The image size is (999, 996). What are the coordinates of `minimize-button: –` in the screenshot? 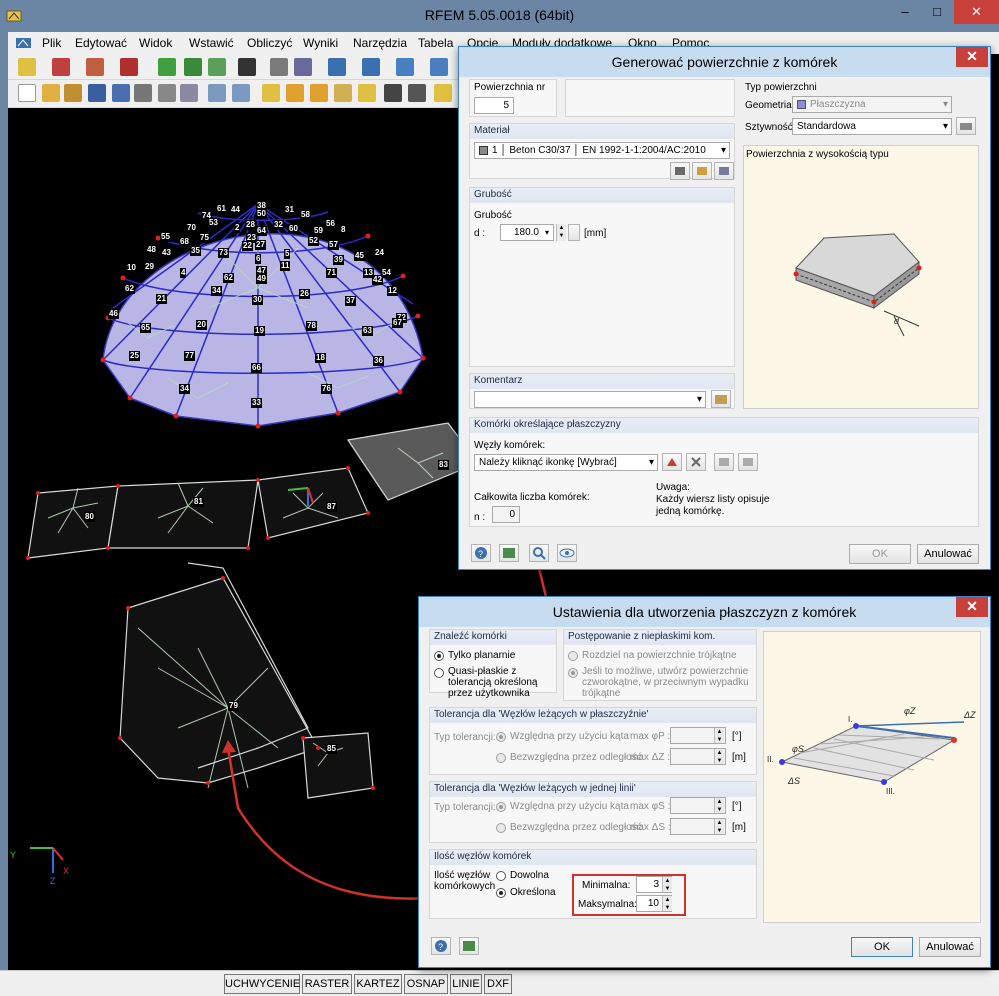 It's located at (905, 12).